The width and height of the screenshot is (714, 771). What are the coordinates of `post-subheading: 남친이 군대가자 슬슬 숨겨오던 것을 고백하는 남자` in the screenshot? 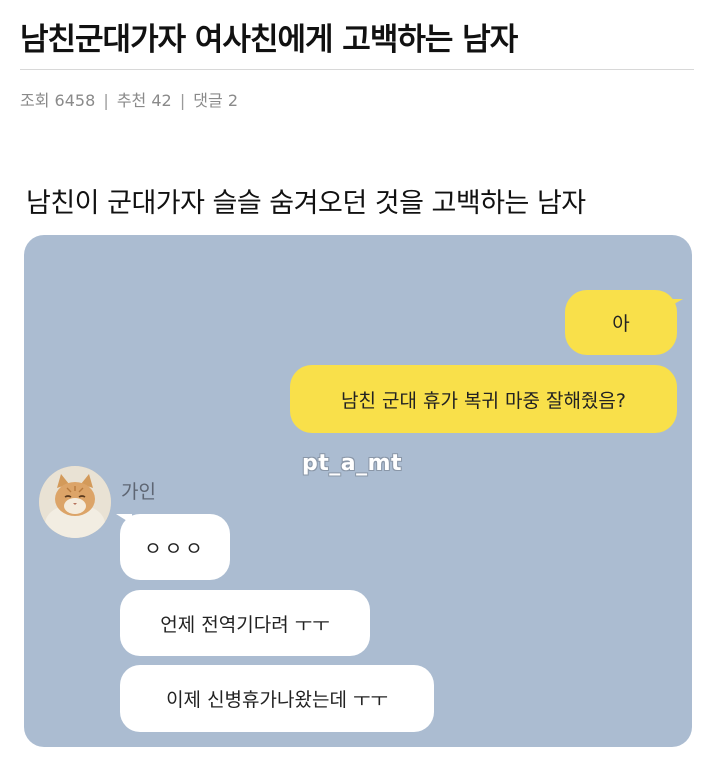 It's located at (306, 203).